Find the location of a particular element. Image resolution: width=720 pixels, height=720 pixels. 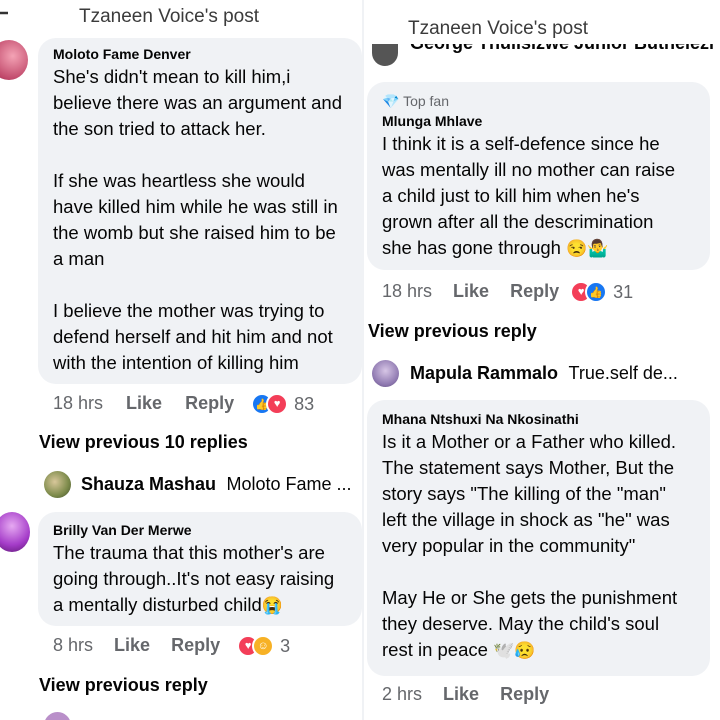

top-fan-badge: 💎 Top fan is located at coordinates (415, 101).